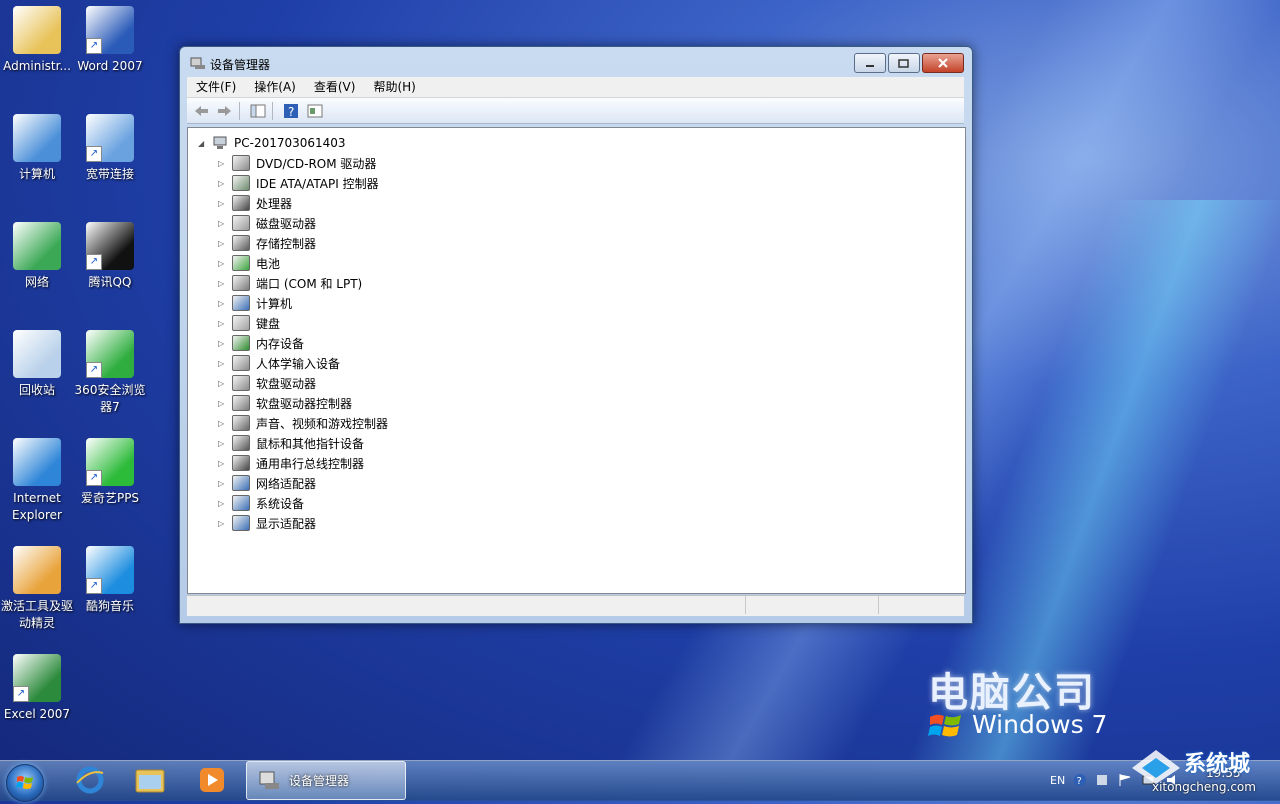 This screenshot has width=1280, height=804. What do you see at coordinates (291, 111) in the screenshot?
I see `help-button: ?` at bounding box center [291, 111].